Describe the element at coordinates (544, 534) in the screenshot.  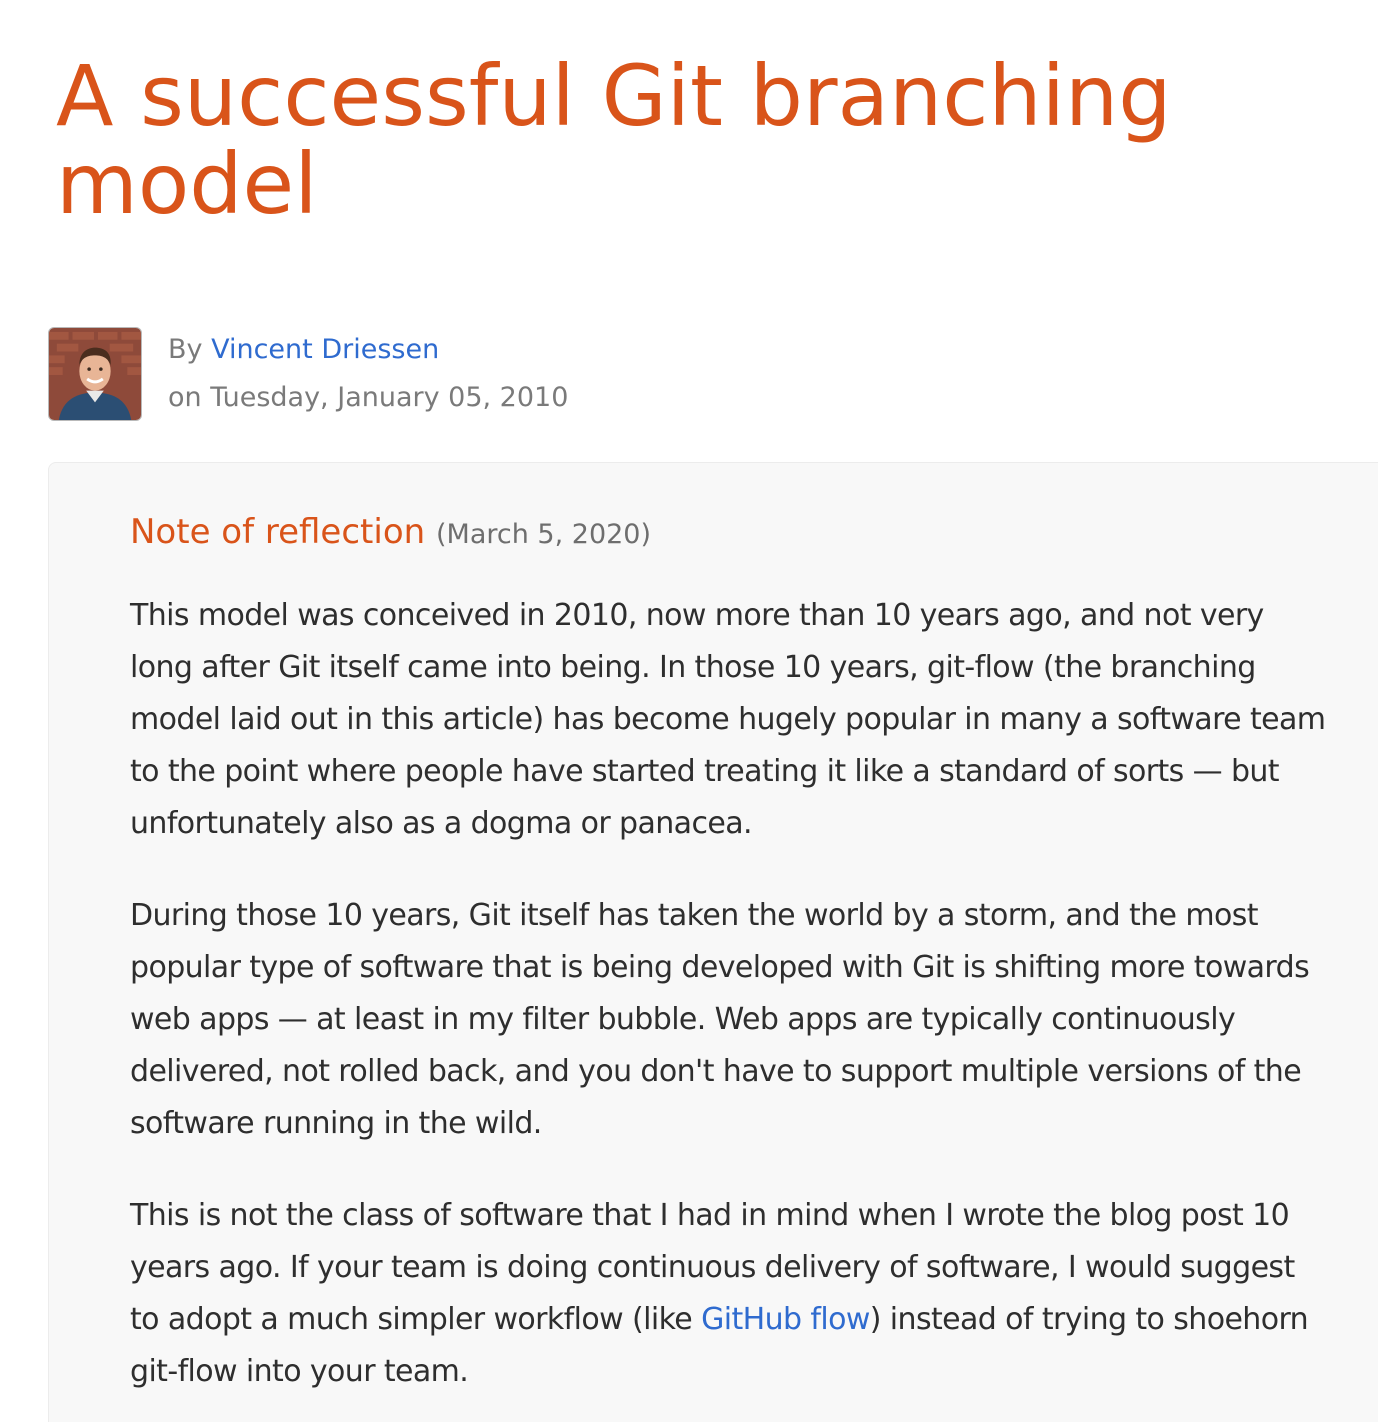
I see `note-date: (March 5, 2020)` at that location.